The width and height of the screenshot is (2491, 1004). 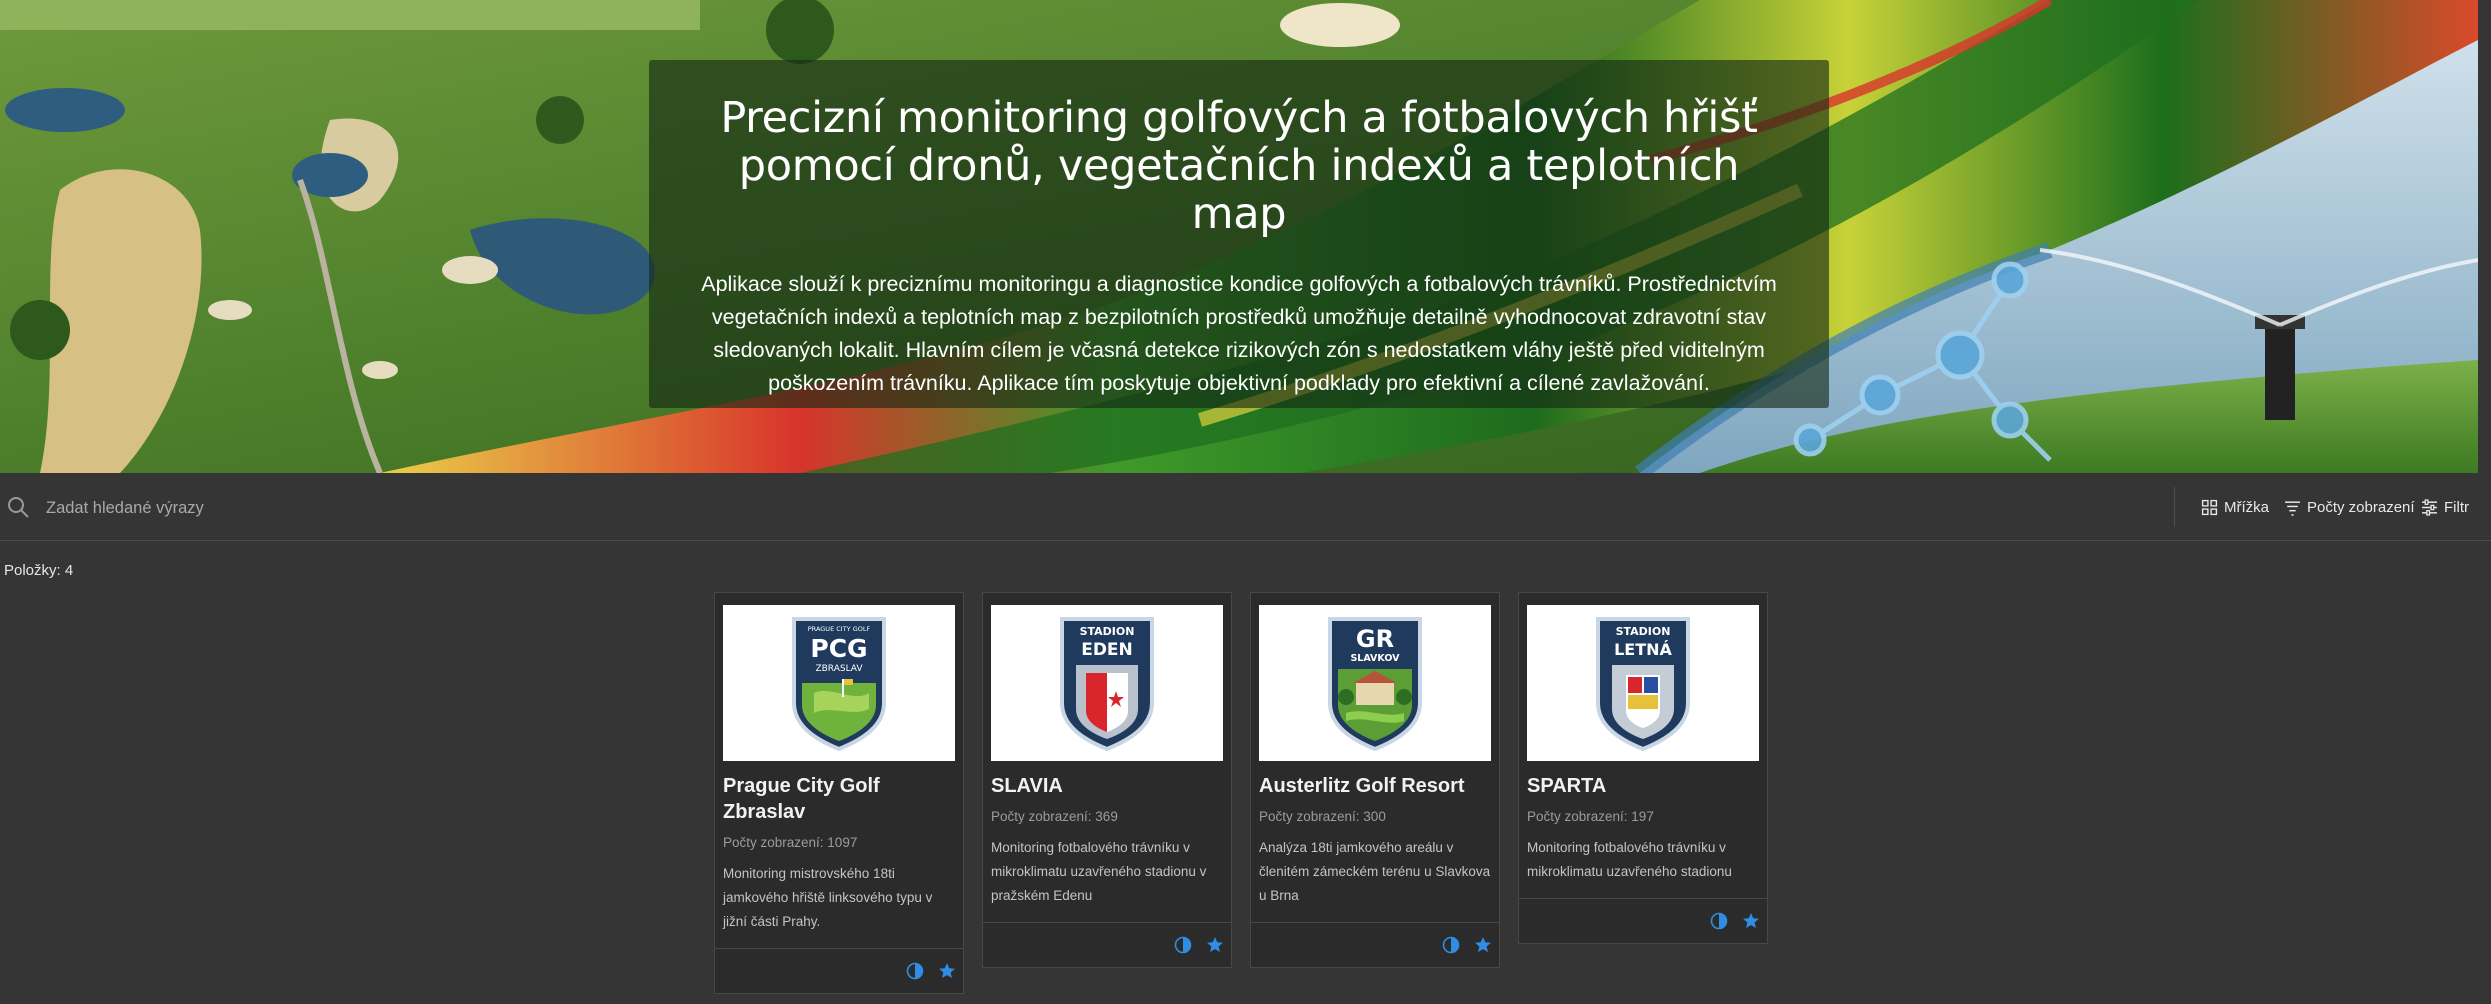 I want to click on sort-icon, so click(x=2292, y=508).